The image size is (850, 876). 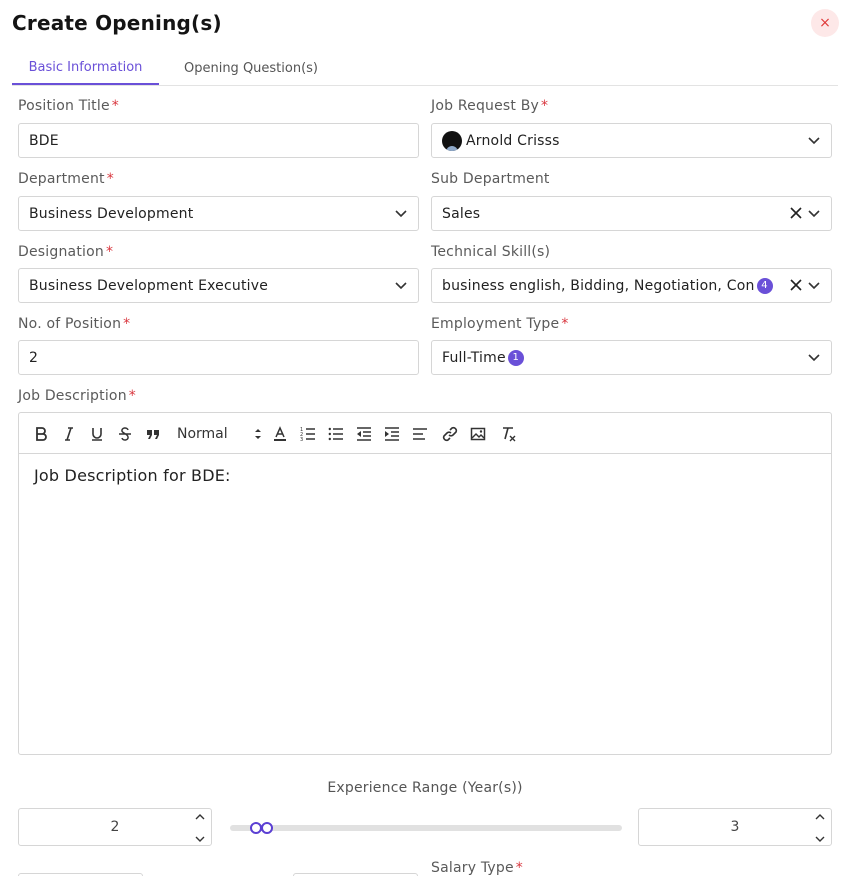 I want to click on department-select: Business Development, so click(x=218, y=213).